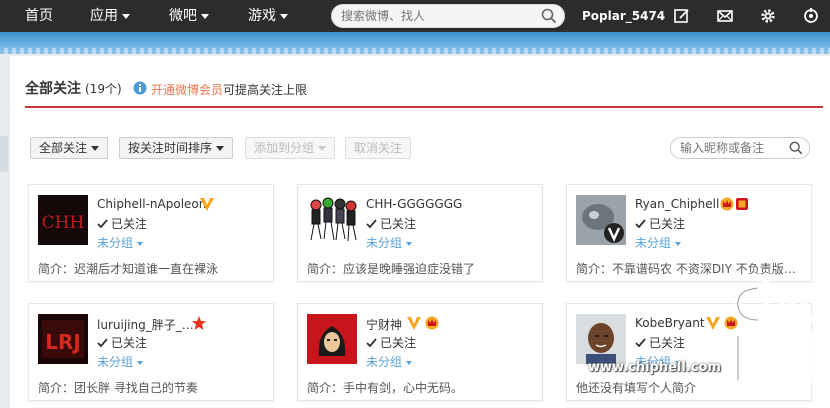  Describe the element at coordinates (725, 16) in the screenshot. I see `mail-icon` at that location.